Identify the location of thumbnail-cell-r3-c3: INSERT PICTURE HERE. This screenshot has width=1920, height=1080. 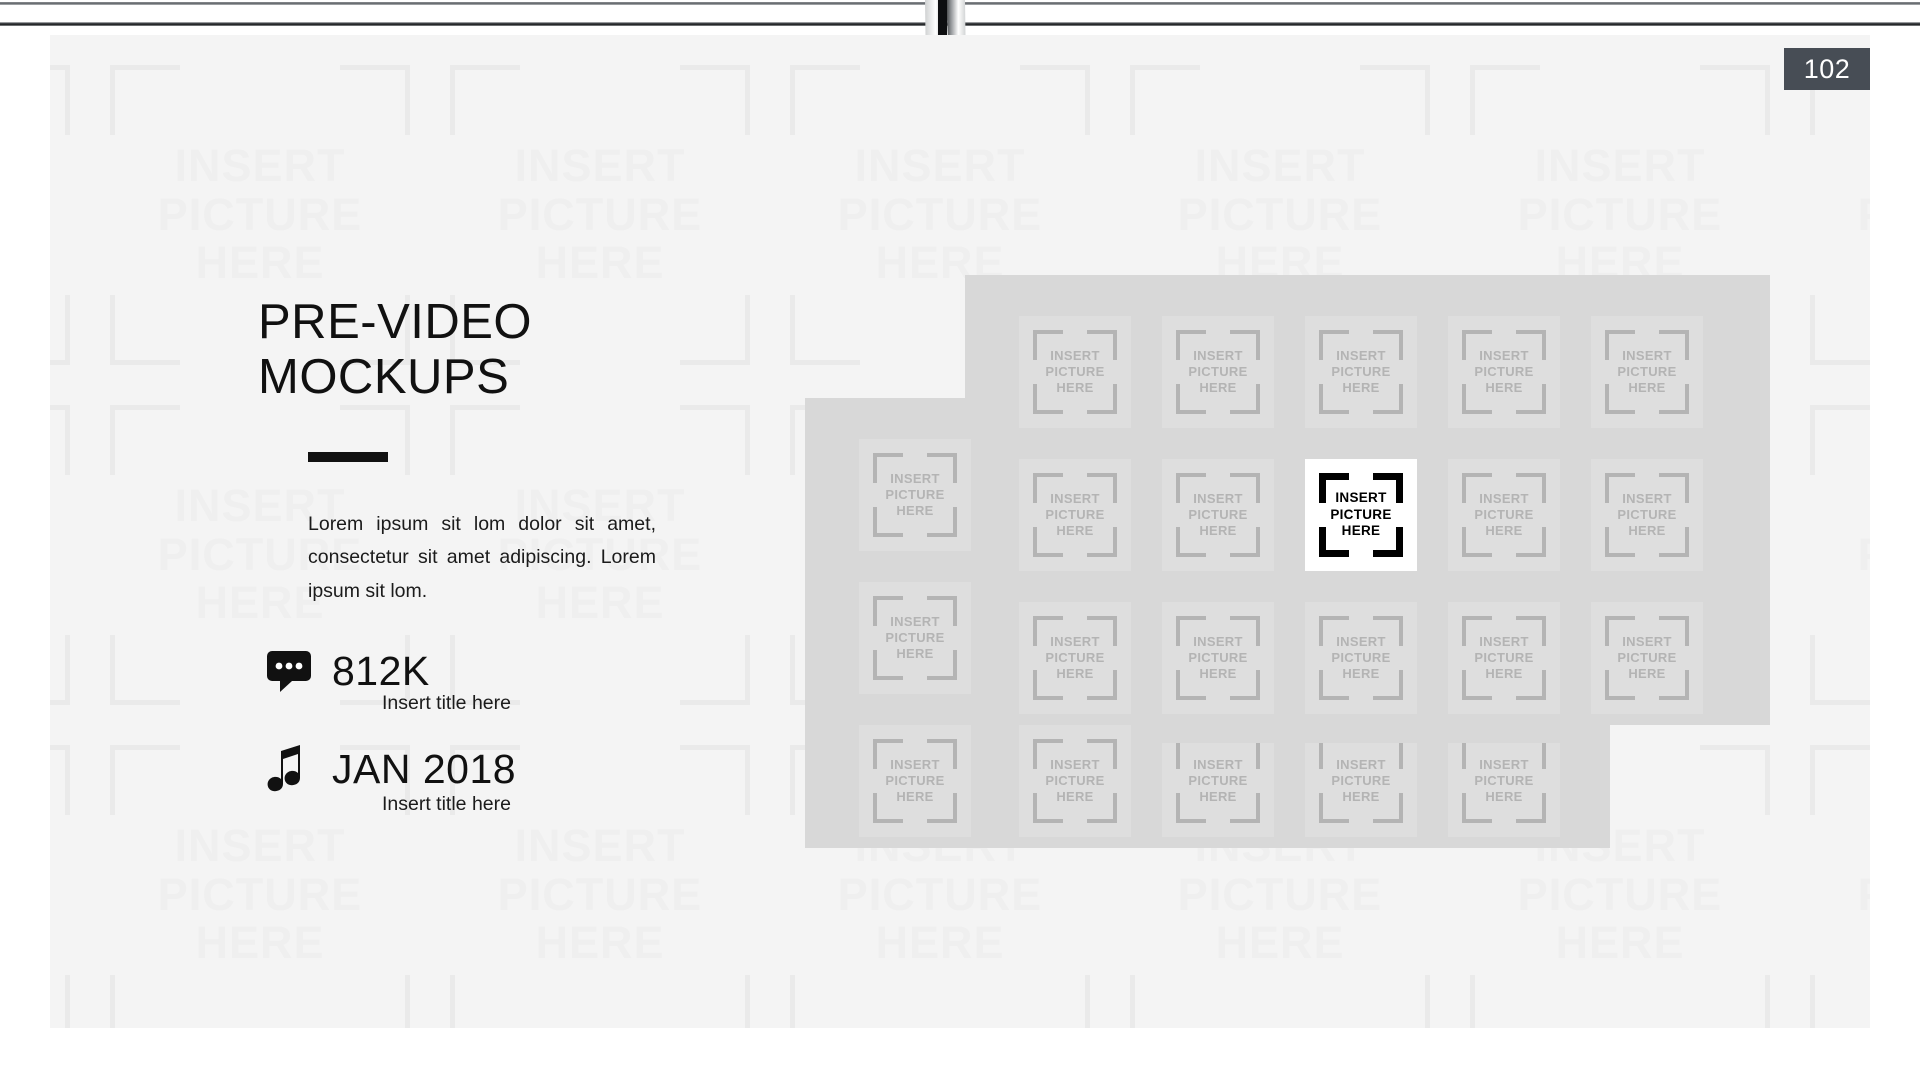
(1361, 658).